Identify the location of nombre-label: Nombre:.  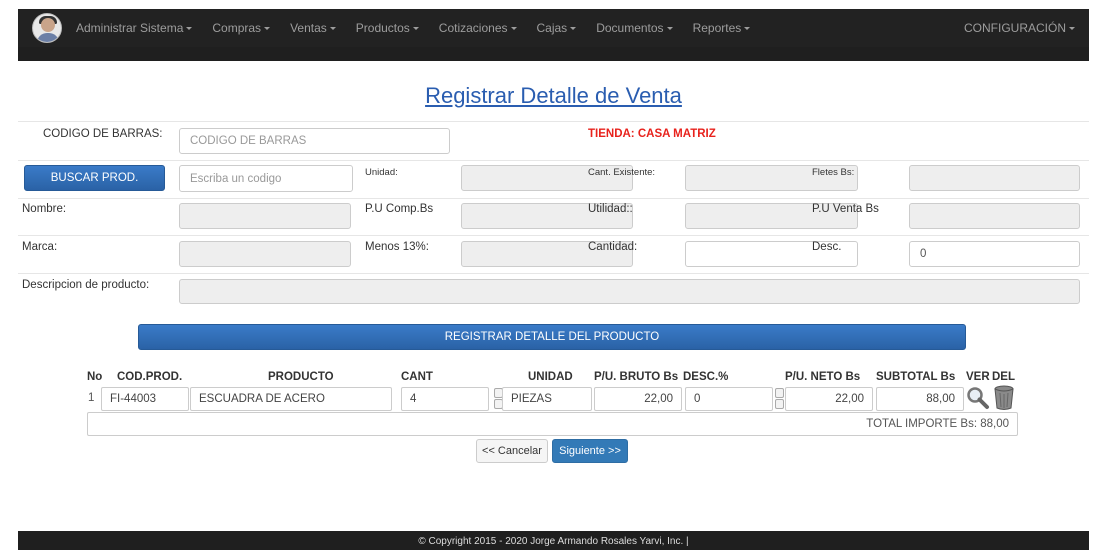
(44, 209).